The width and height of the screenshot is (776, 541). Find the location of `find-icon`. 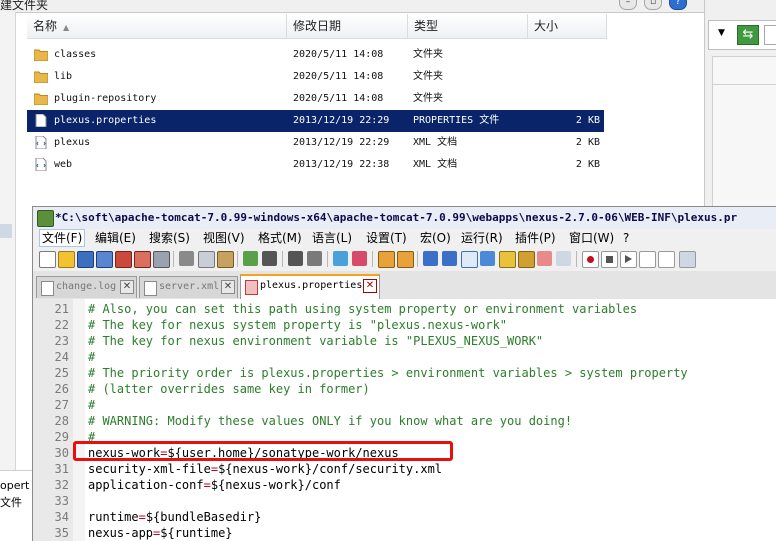

find-icon is located at coordinates (295, 258).